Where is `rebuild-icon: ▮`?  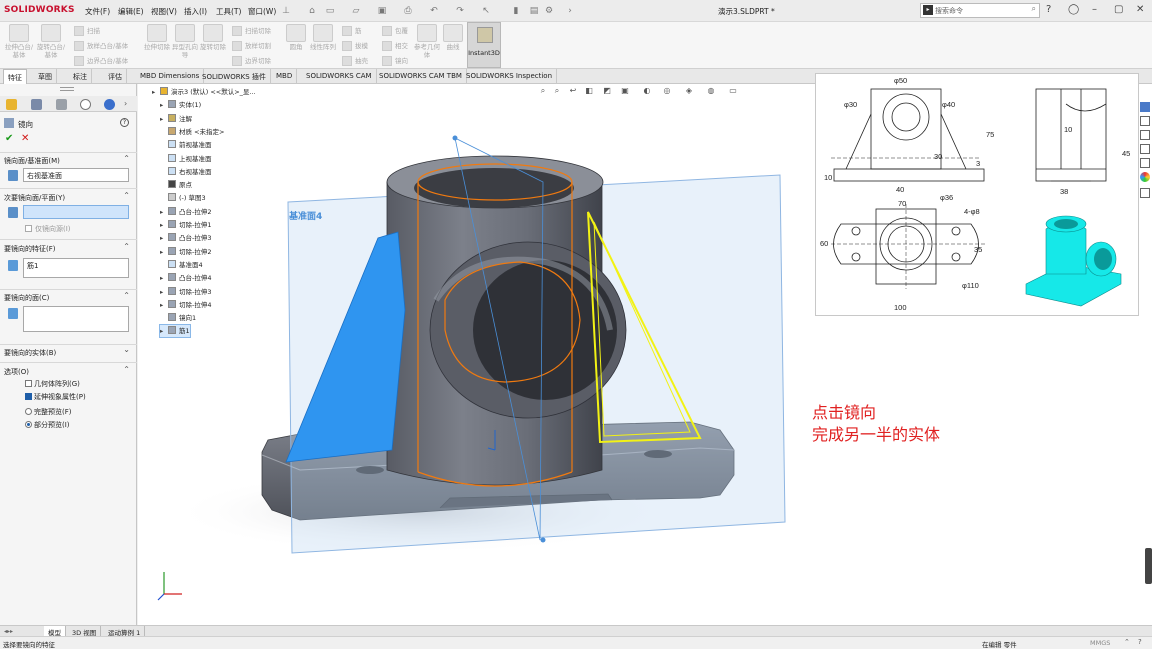
rebuild-icon: ▮ is located at coordinates (516, 11).